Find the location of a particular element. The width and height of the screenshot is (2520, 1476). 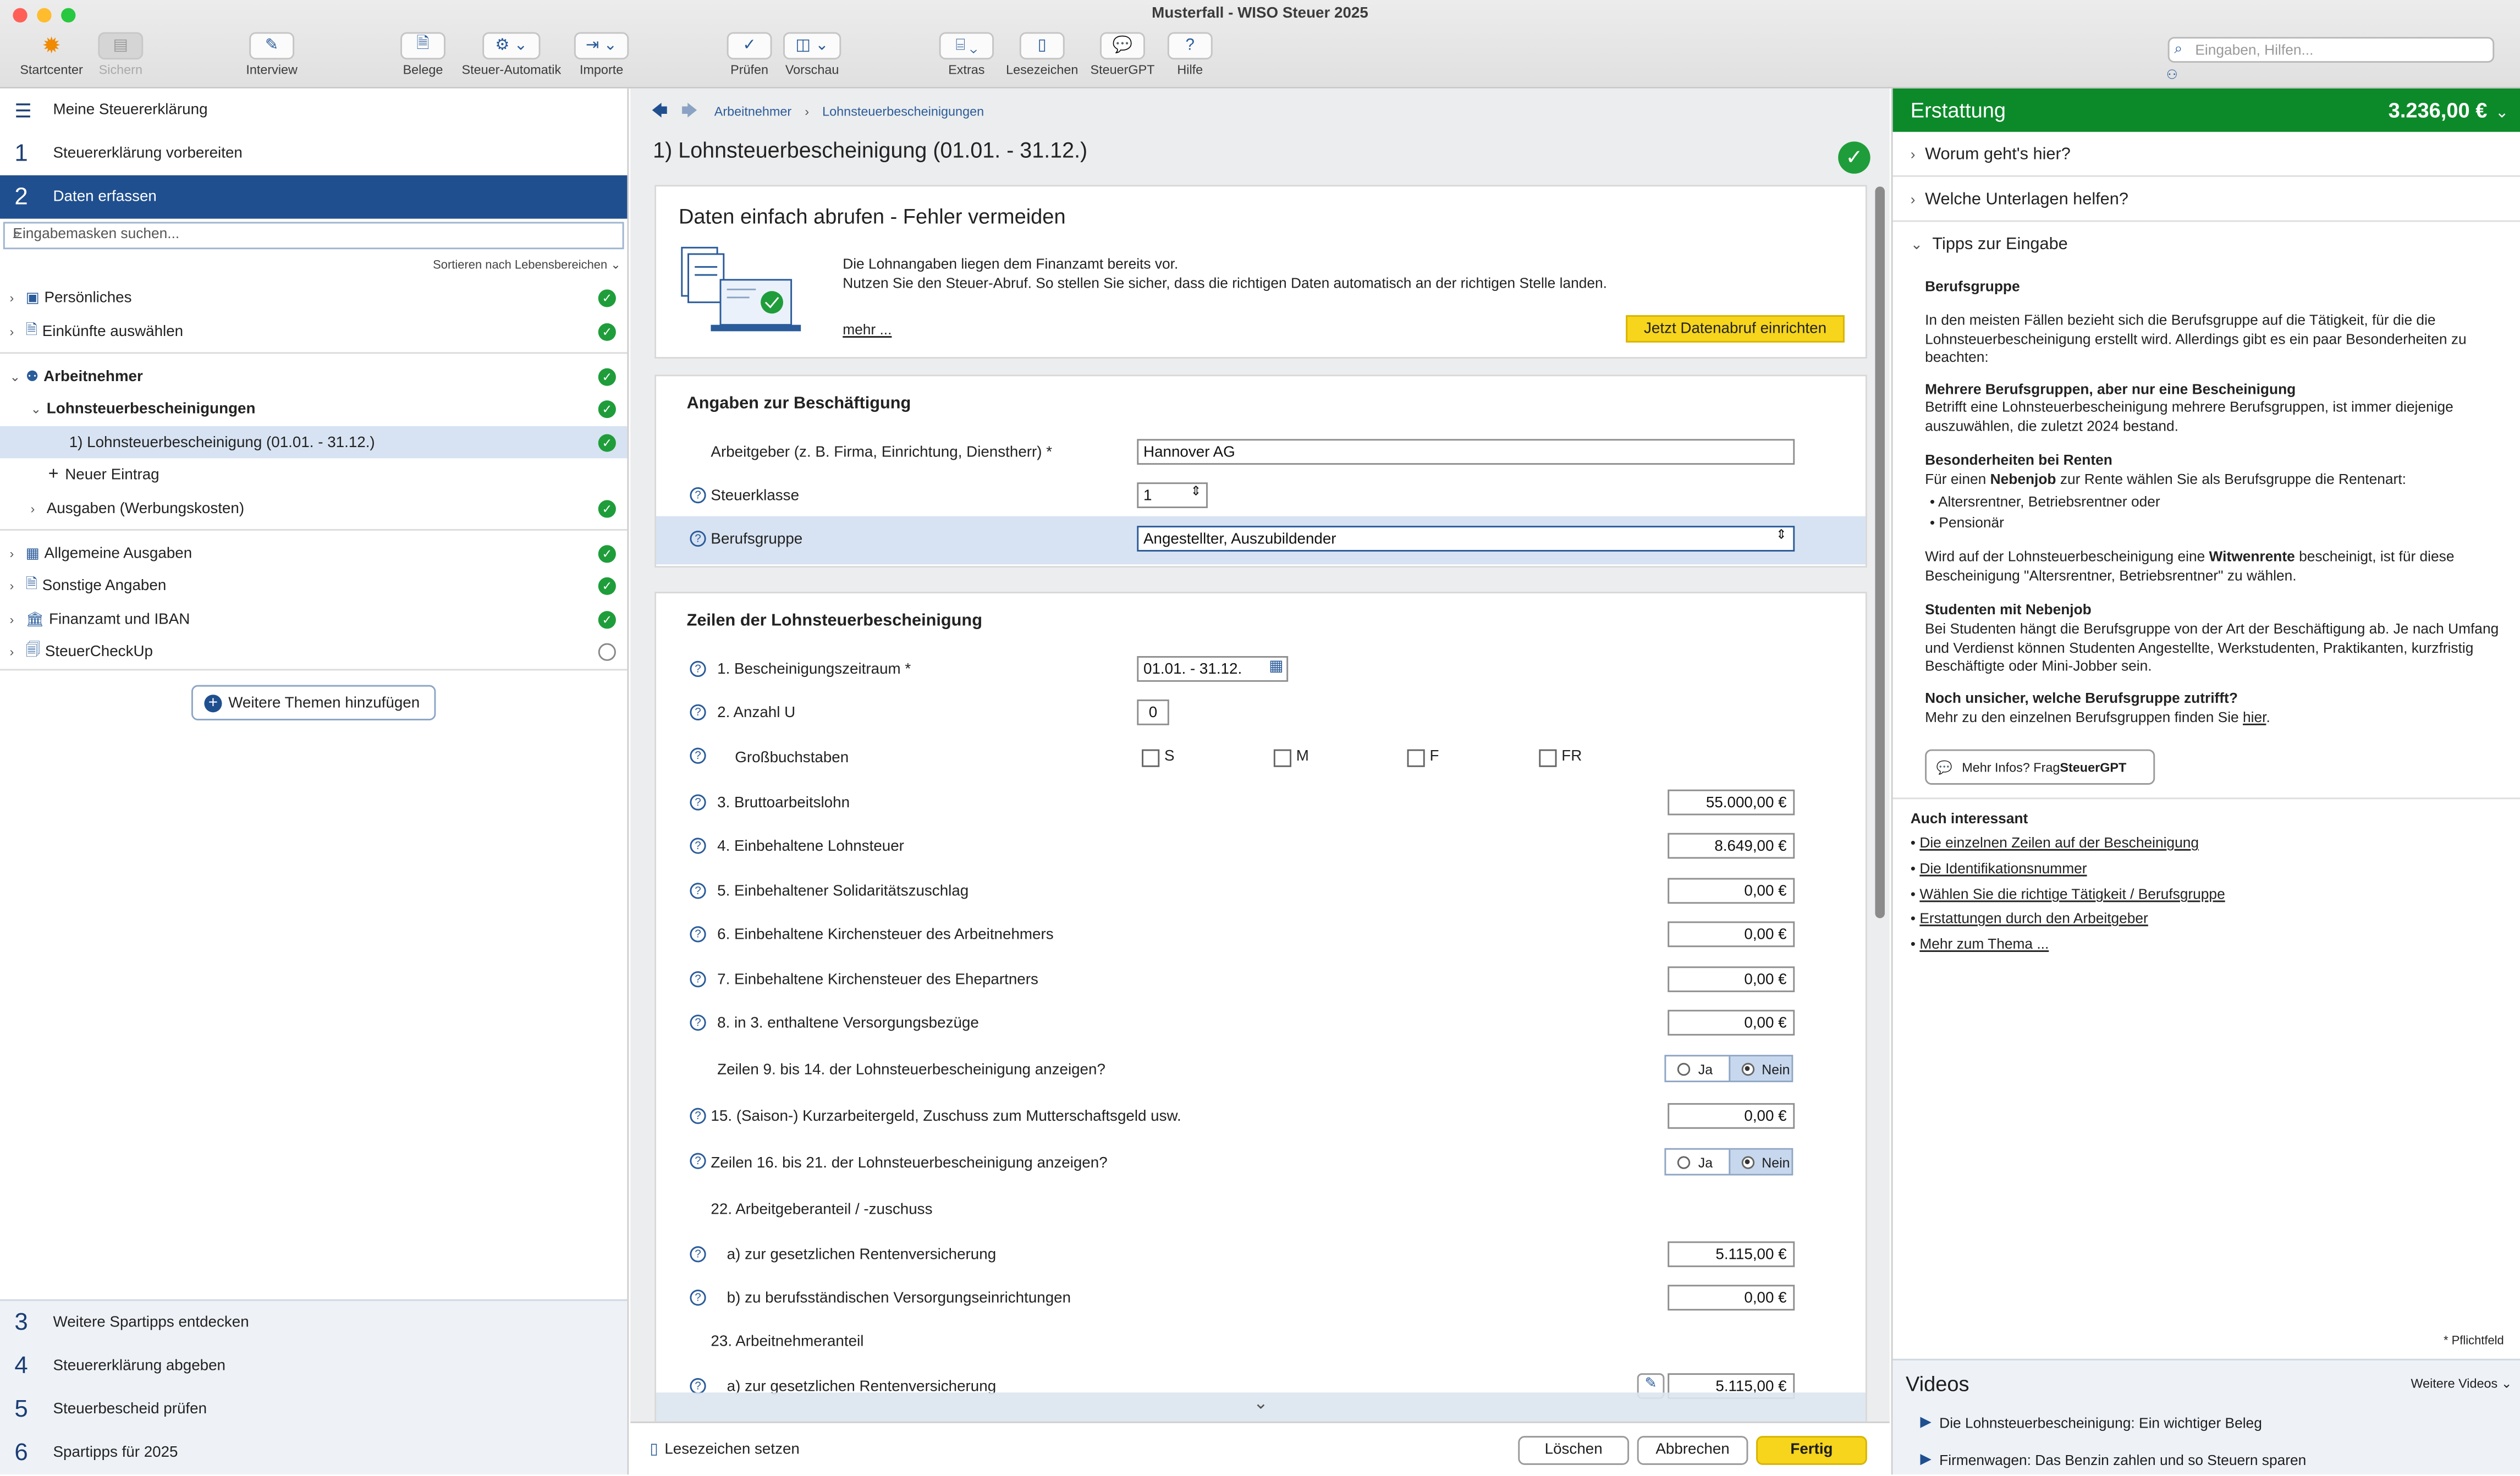

tree-item-ausgaben: › Ausgaben (Werbungskosten) ✓ is located at coordinates (313, 508).